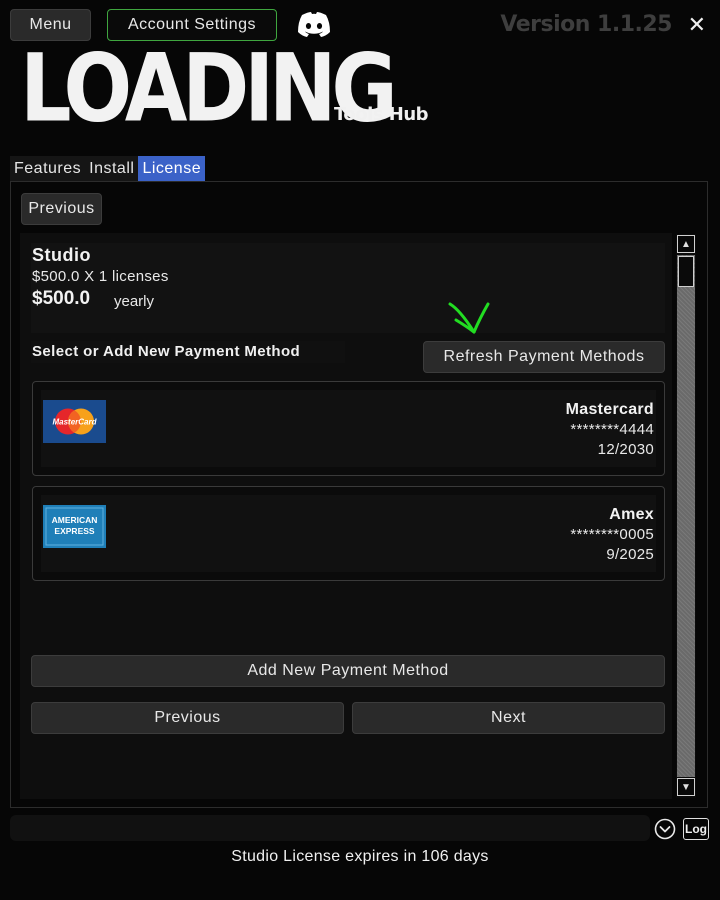 This screenshot has width=720, height=900. What do you see at coordinates (187, 718) in the screenshot?
I see `previous-button-bottom: Previous` at bounding box center [187, 718].